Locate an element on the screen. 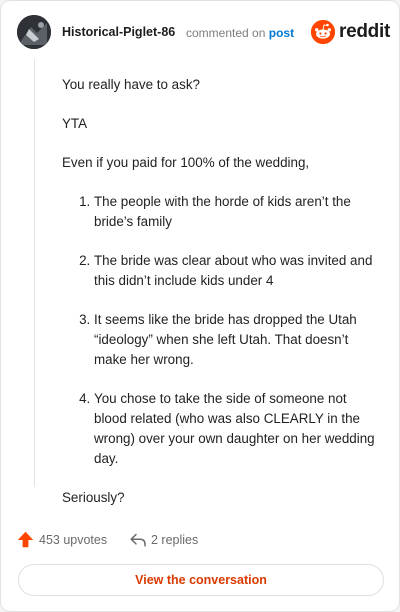  reddit-logo: reddit is located at coordinates (350, 33).